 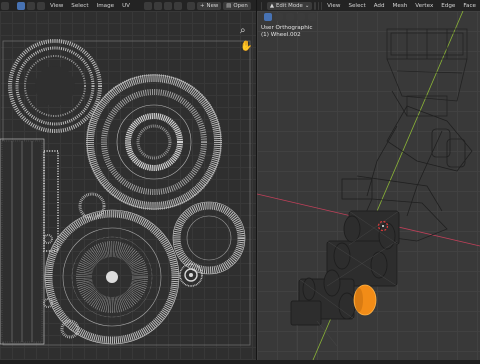 I want to click on menu-mesh: Mesh, so click(x=400, y=6).